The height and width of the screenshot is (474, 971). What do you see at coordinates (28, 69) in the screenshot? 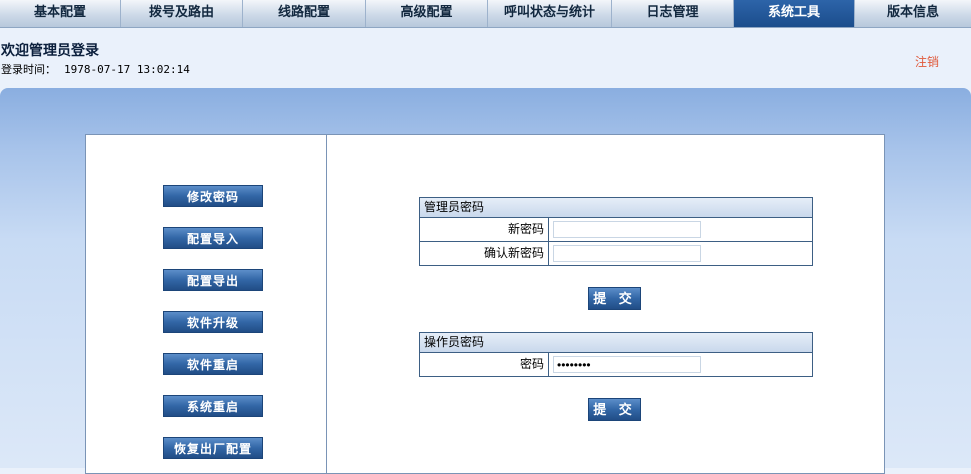
I see `login-time-label: 登录时间：` at bounding box center [28, 69].